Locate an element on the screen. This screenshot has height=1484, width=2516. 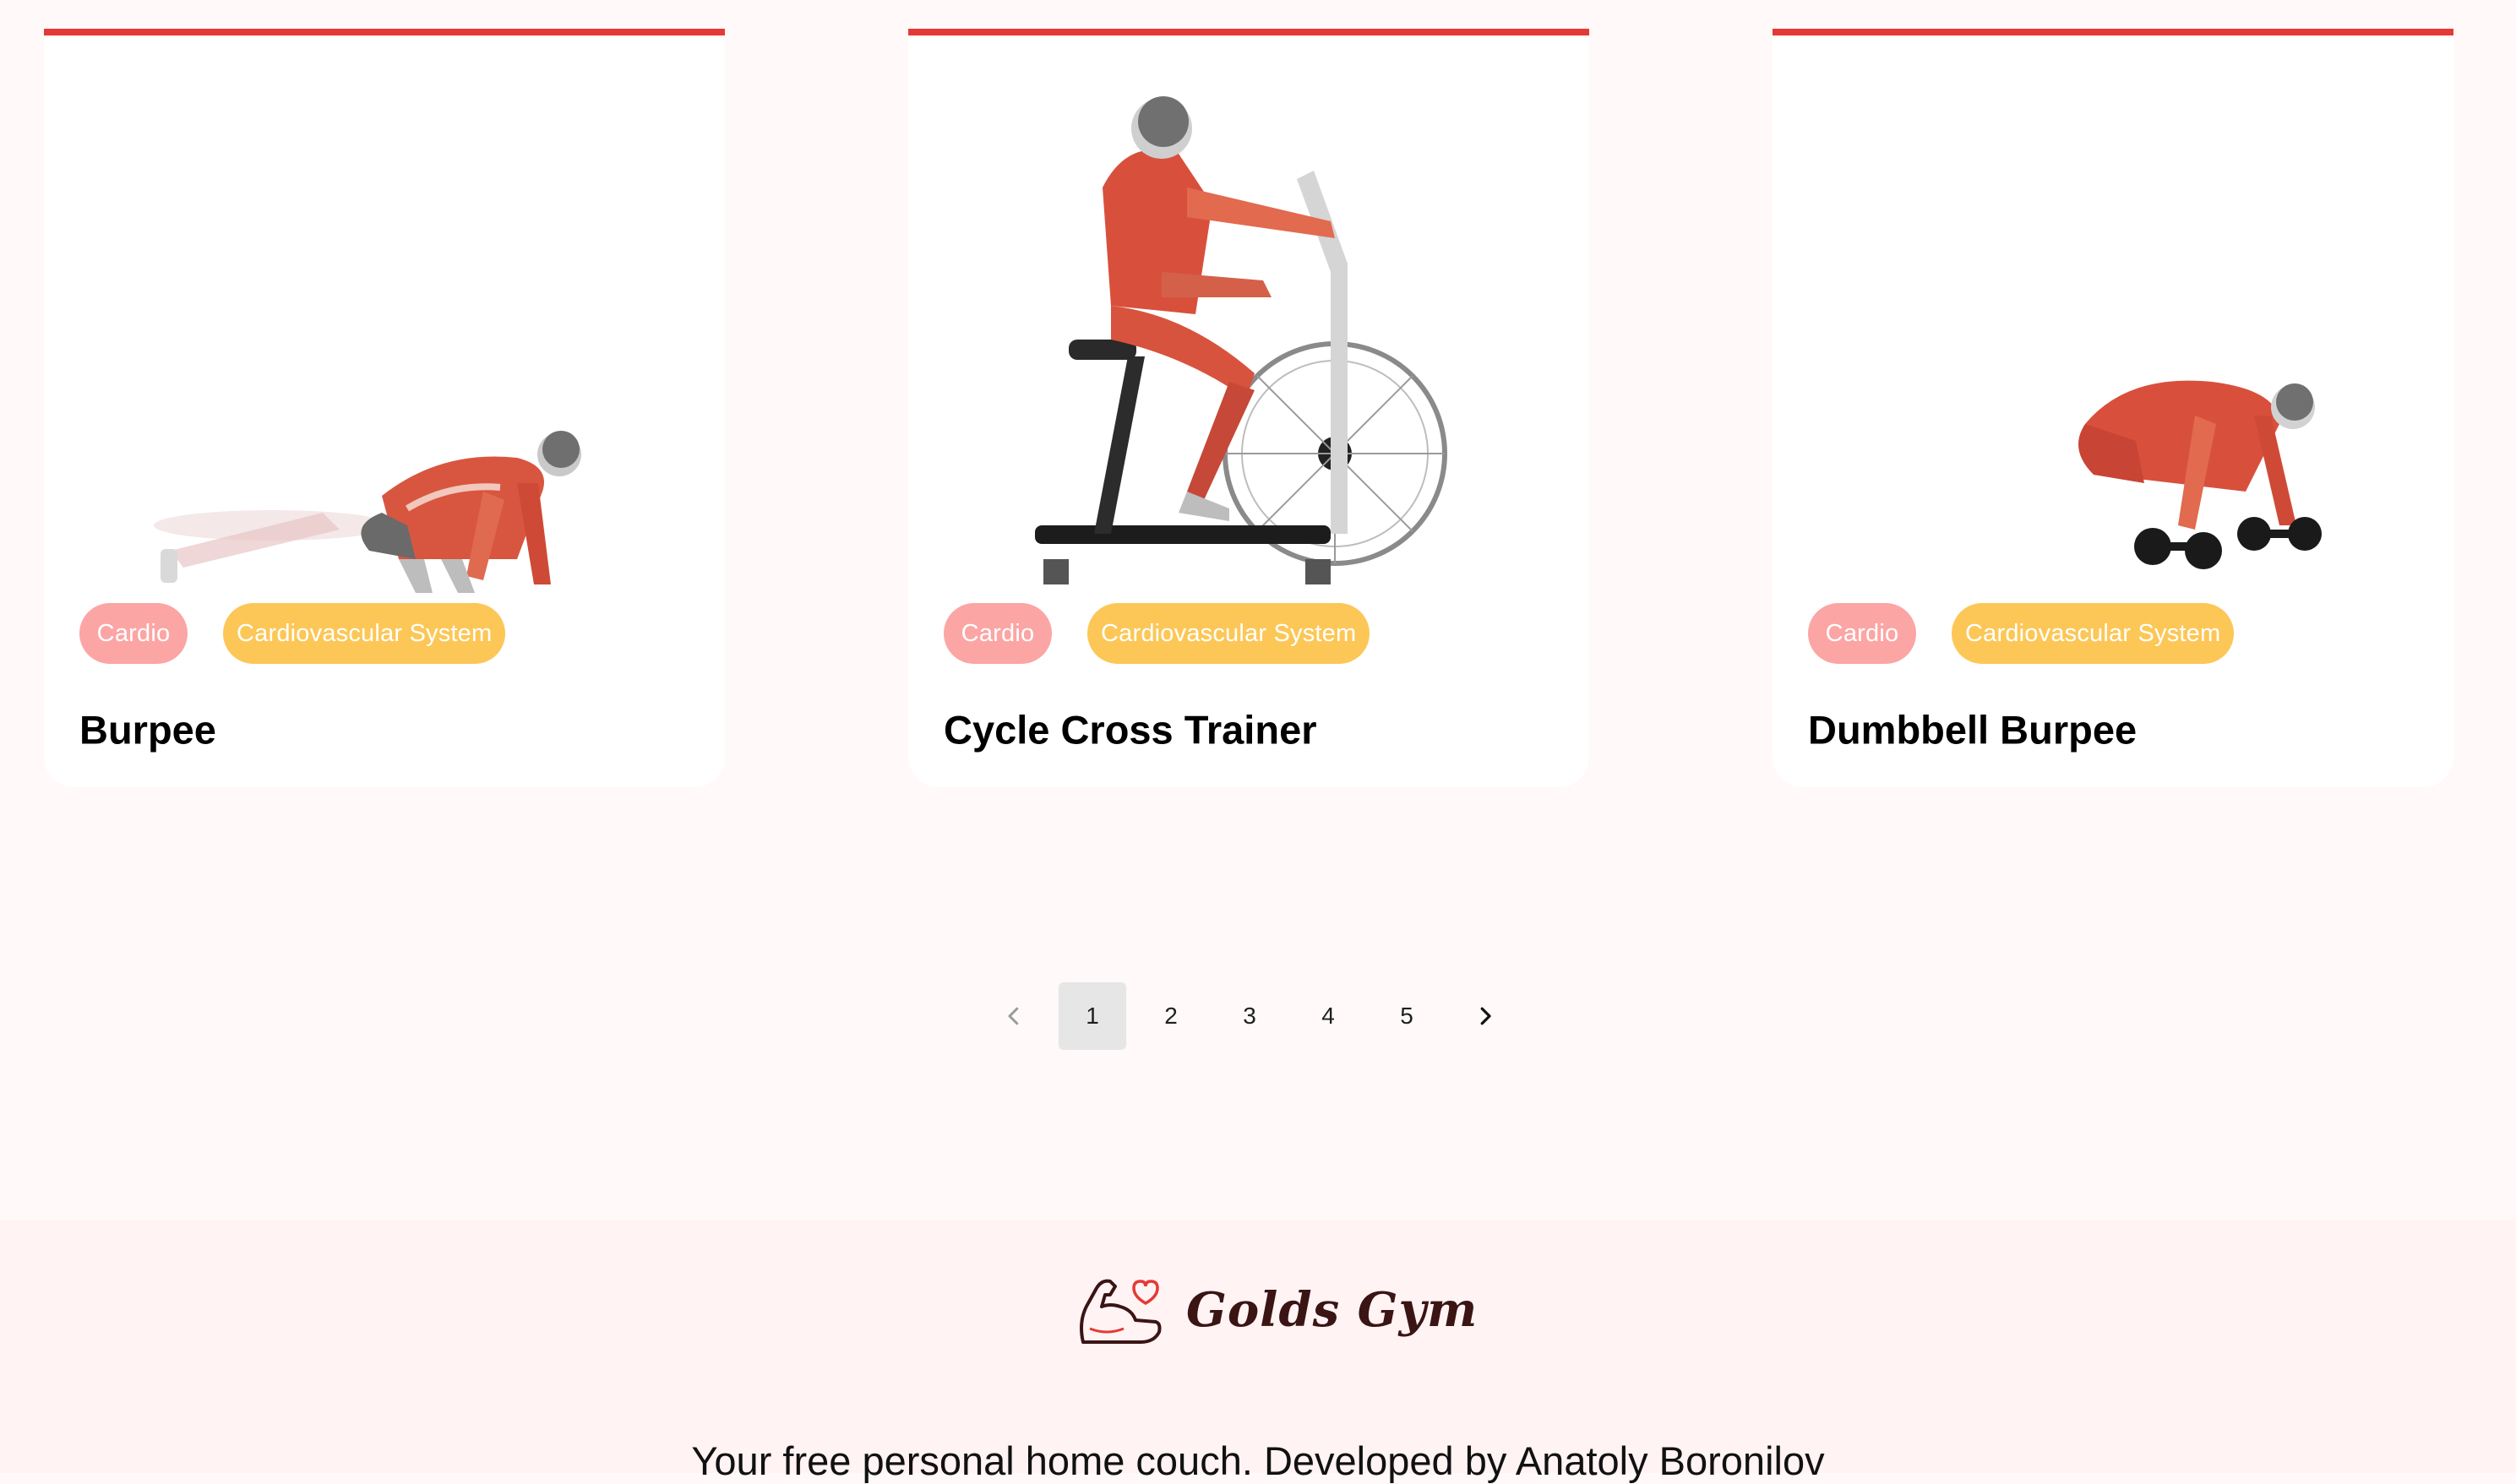
page-button-2: 2 is located at coordinates (1171, 1016).